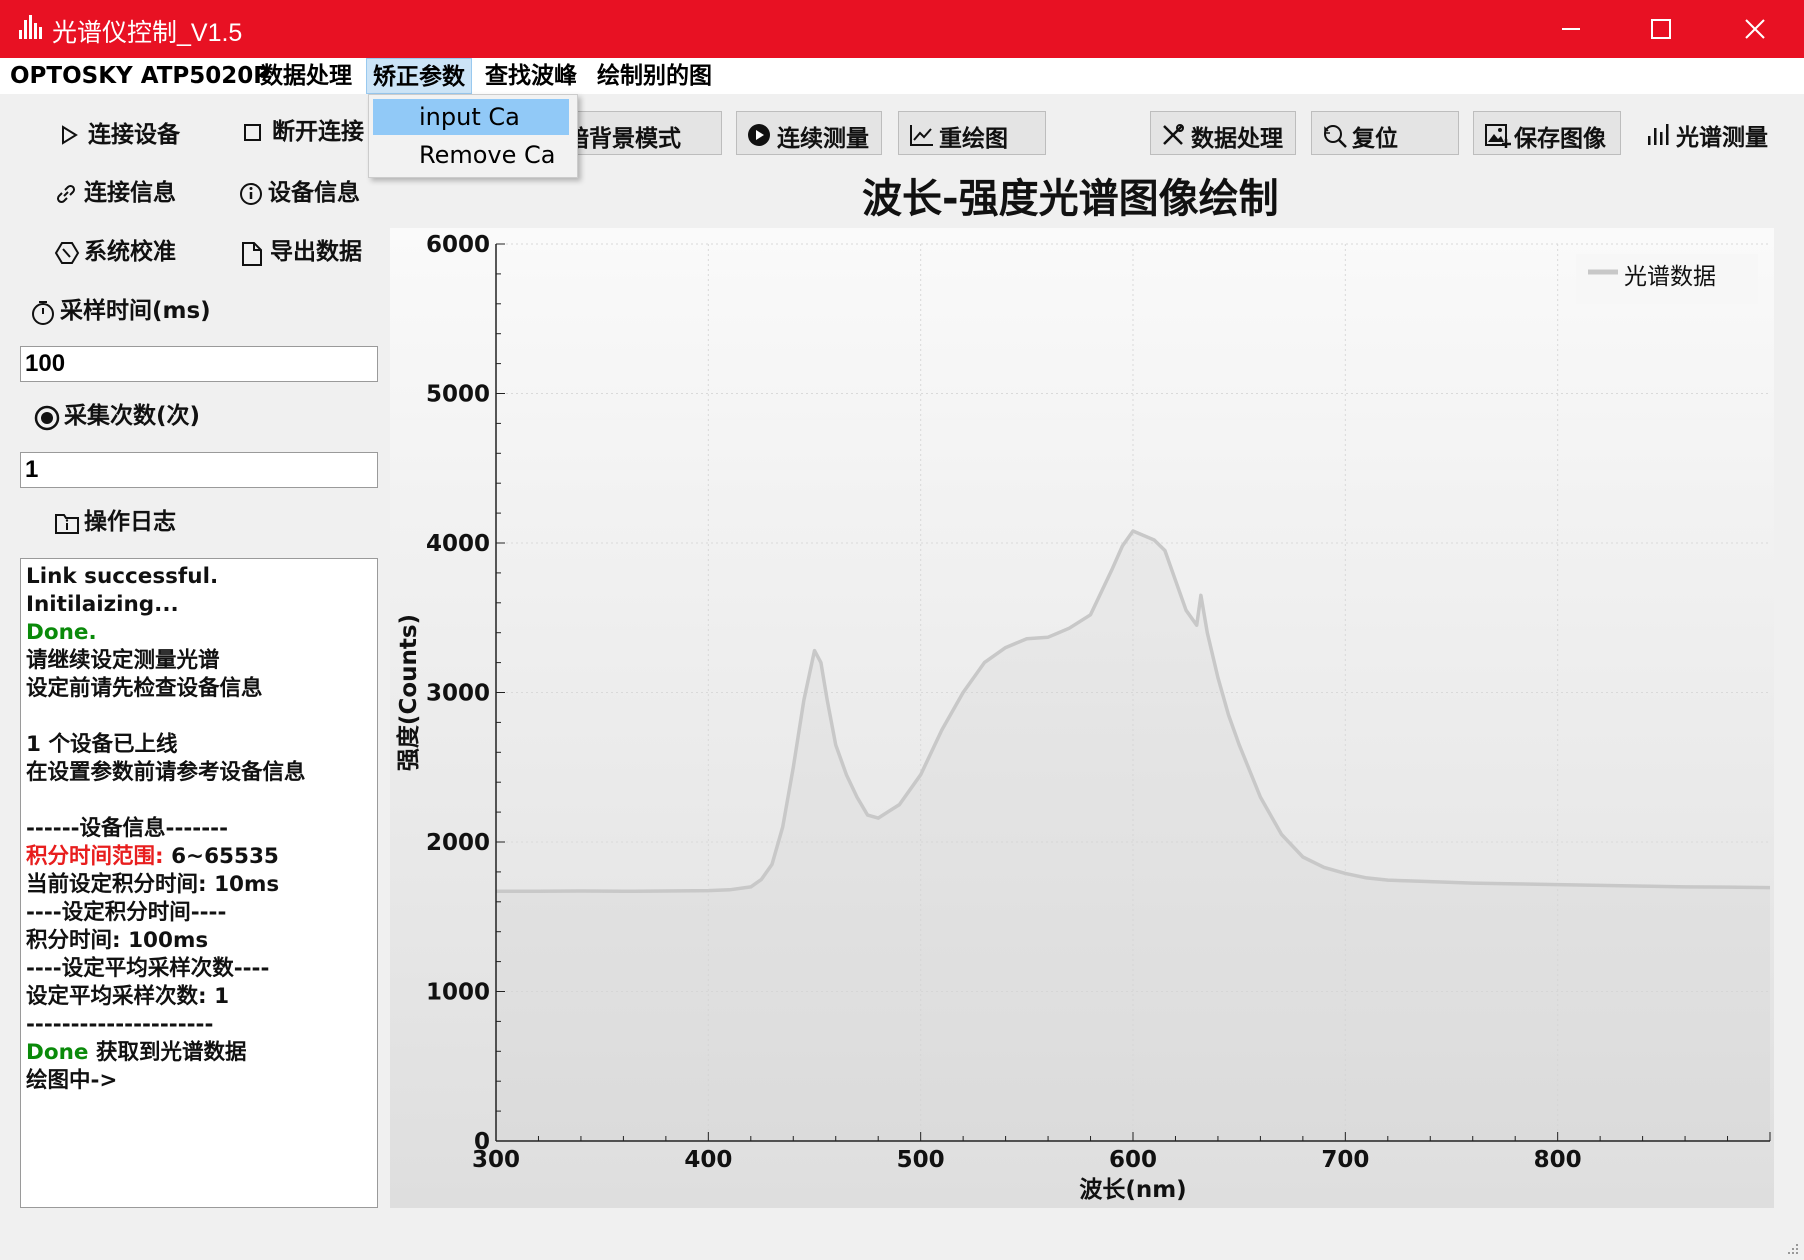  I want to click on timer-icon, so click(43, 313).